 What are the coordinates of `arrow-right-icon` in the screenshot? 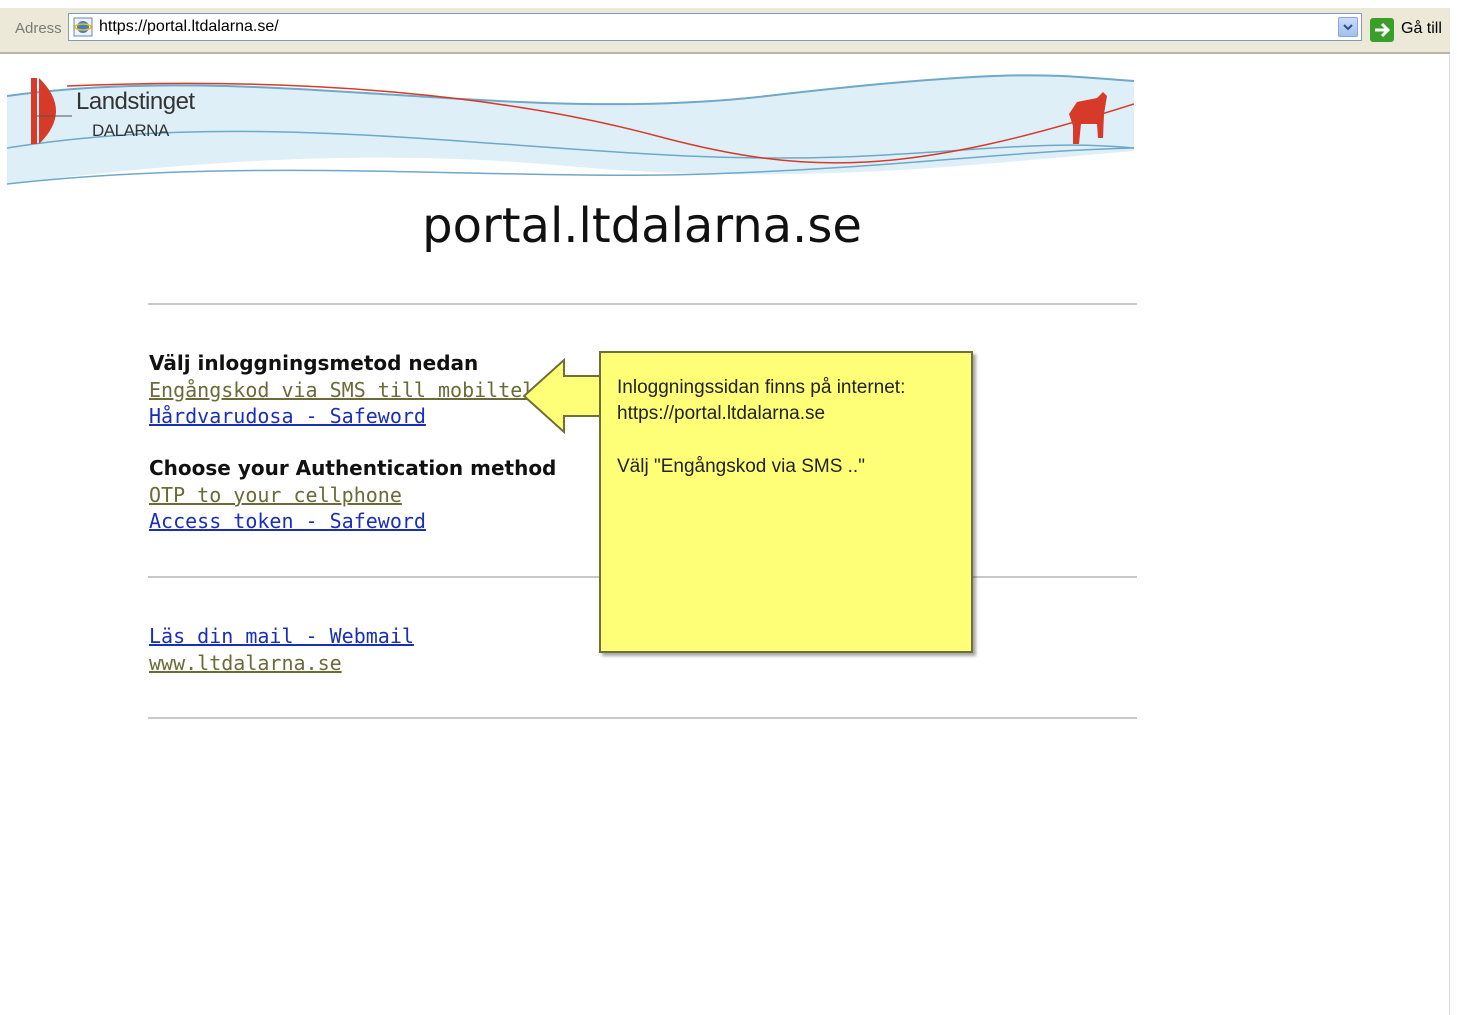 It's located at (1383, 30).